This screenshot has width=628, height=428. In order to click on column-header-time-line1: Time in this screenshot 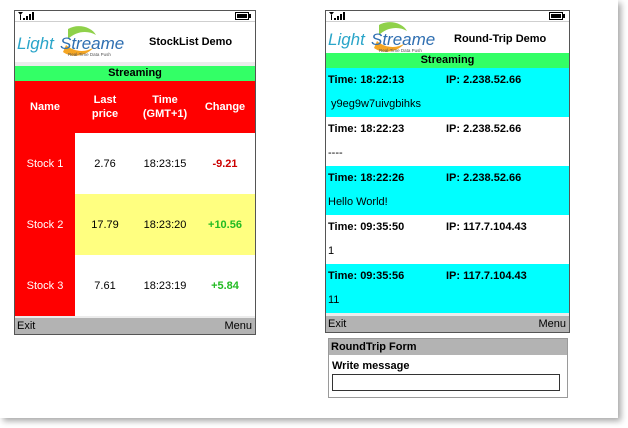, I will do `click(165, 100)`.